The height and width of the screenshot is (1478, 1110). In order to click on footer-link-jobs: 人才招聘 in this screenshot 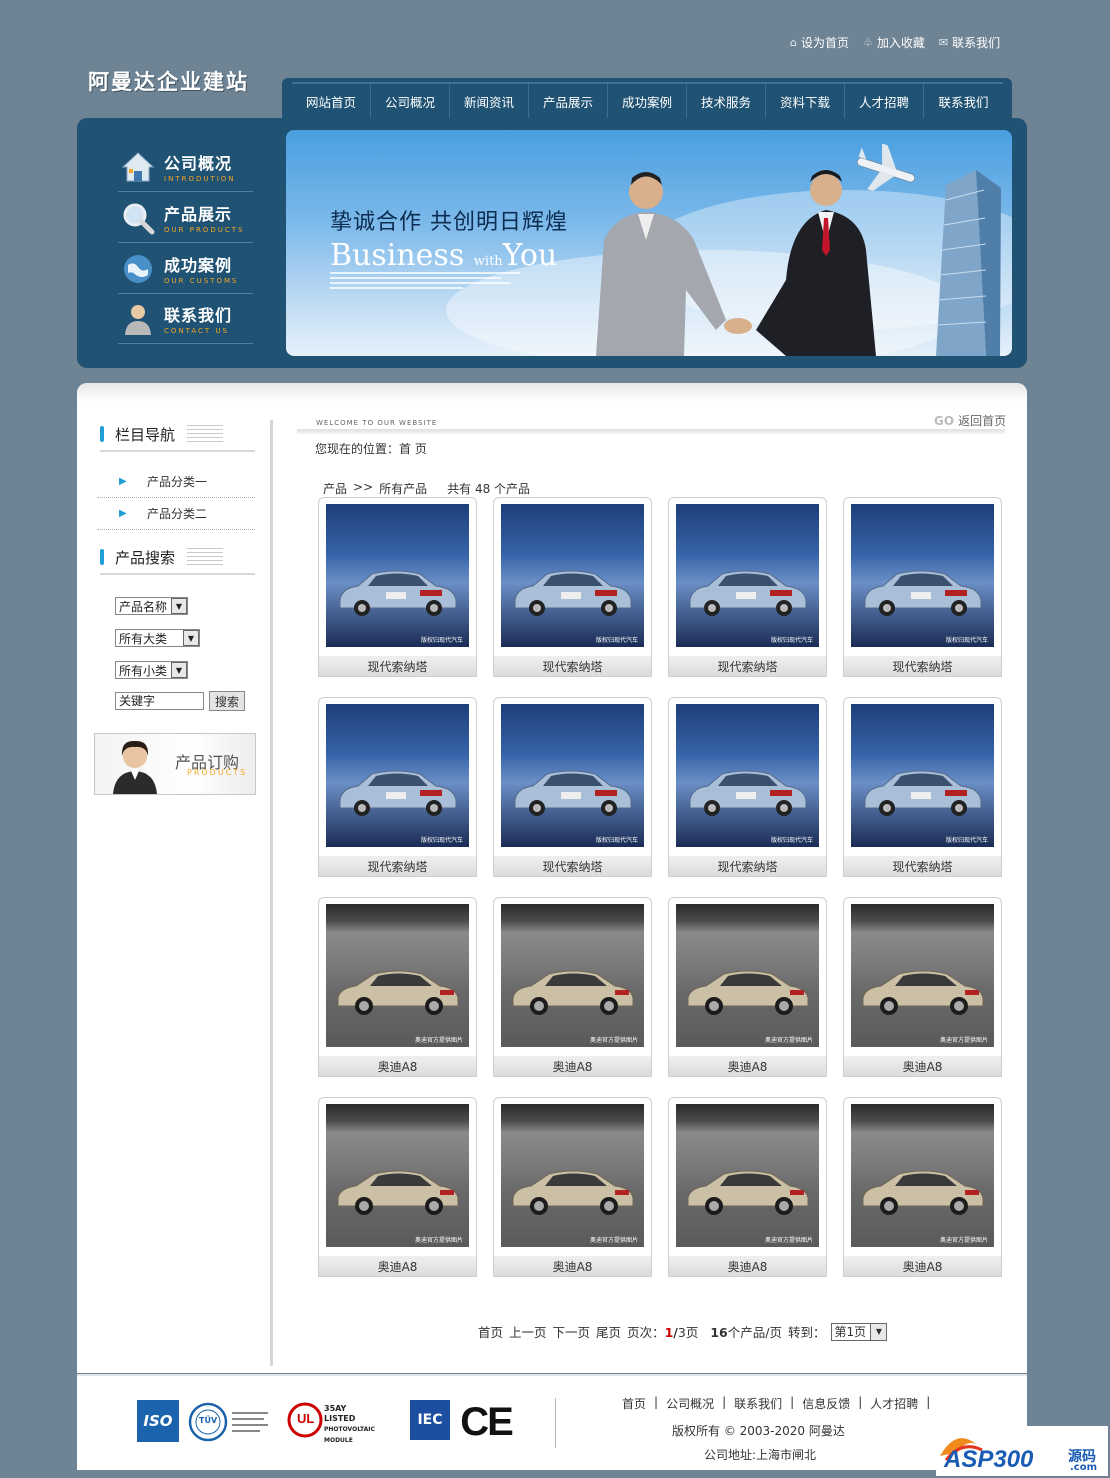, I will do `click(894, 1403)`.